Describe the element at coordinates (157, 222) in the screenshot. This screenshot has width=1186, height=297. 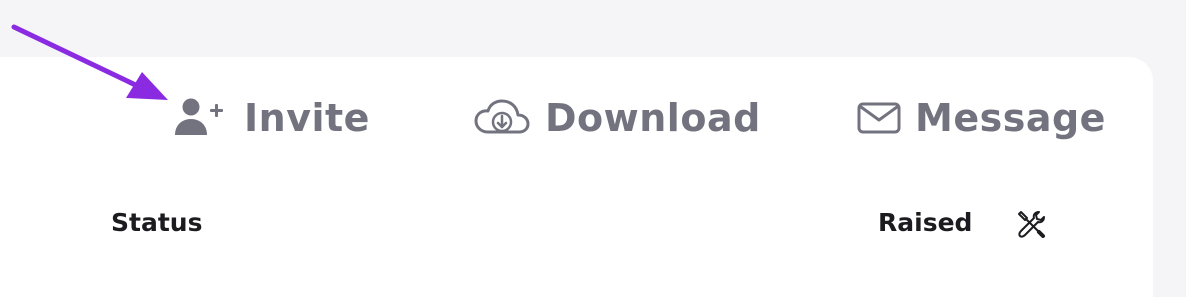
I see `status-column-label: Status` at that location.